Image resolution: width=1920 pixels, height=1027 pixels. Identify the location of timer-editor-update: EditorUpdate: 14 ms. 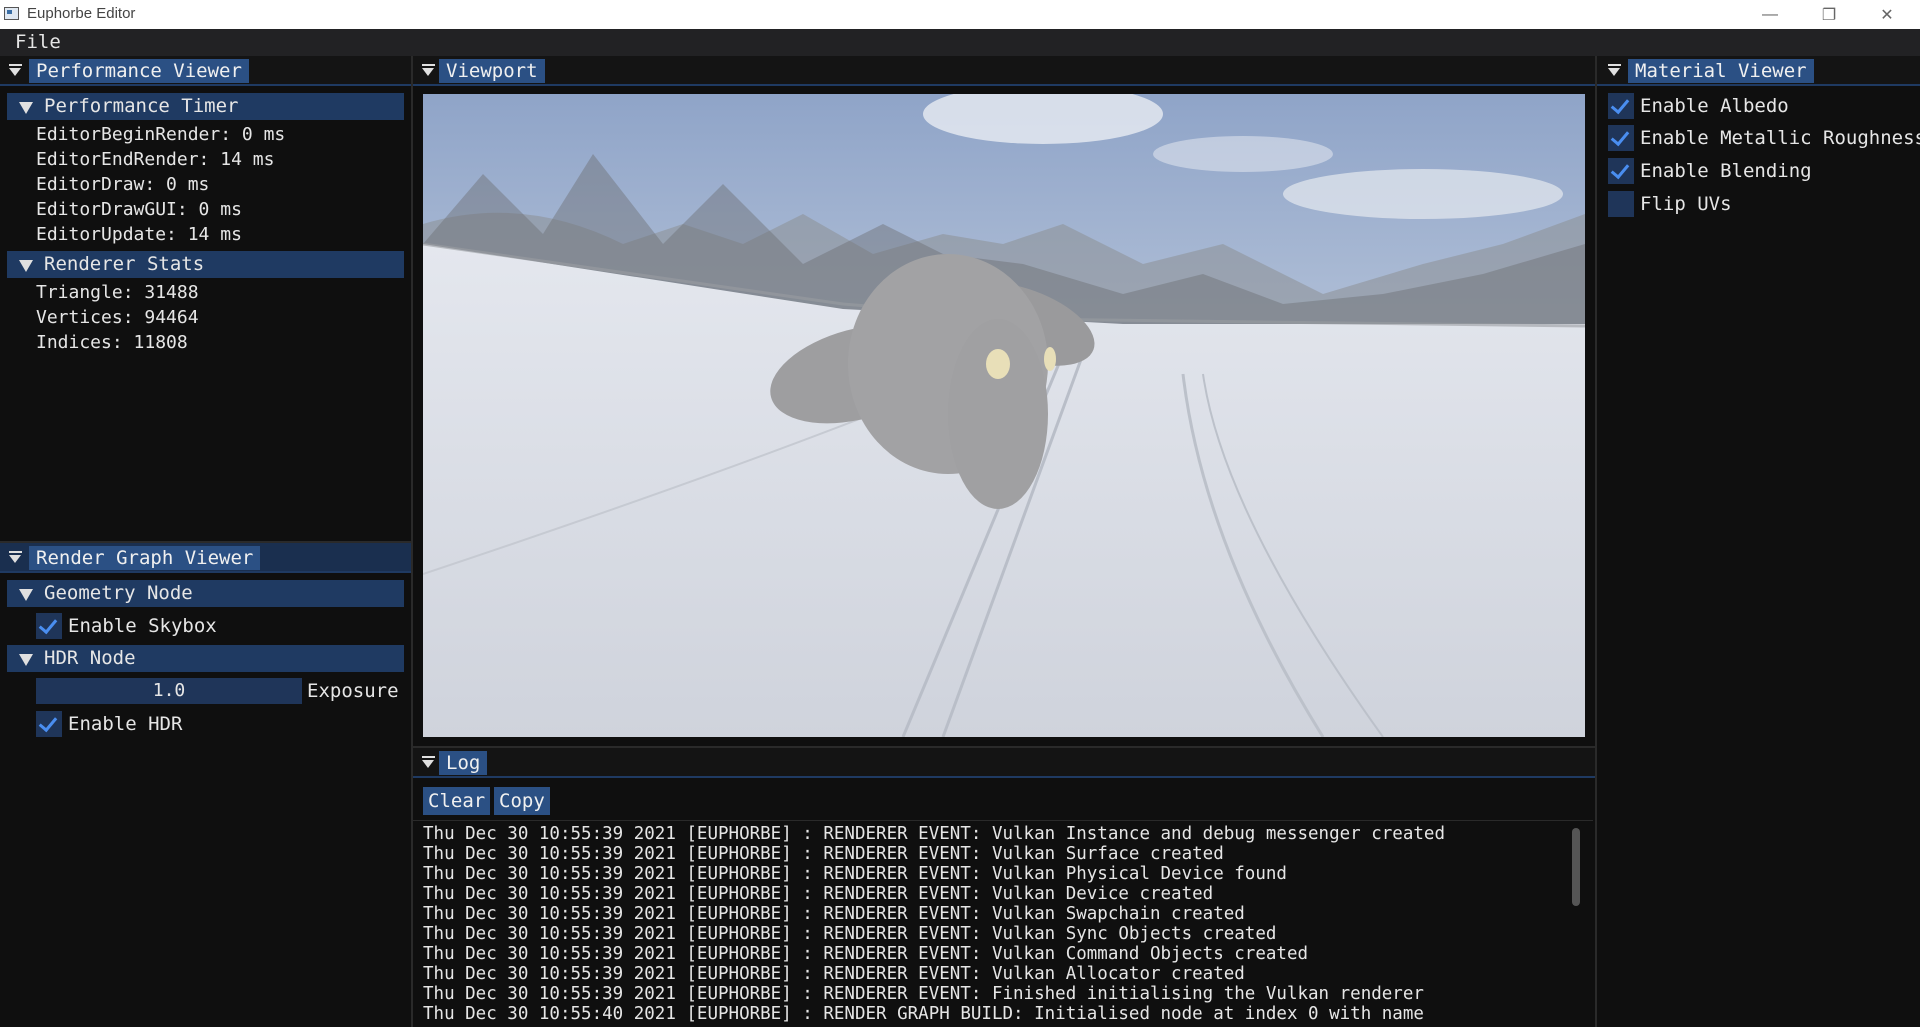
(139, 234).